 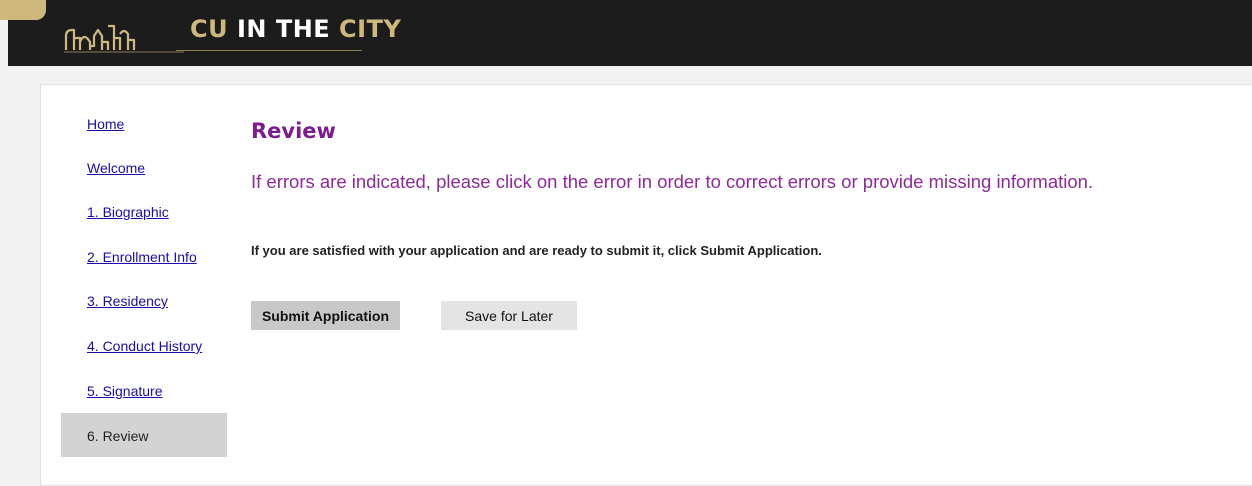 I want to click on brand-city: CITY, so click(x=370, y=29).